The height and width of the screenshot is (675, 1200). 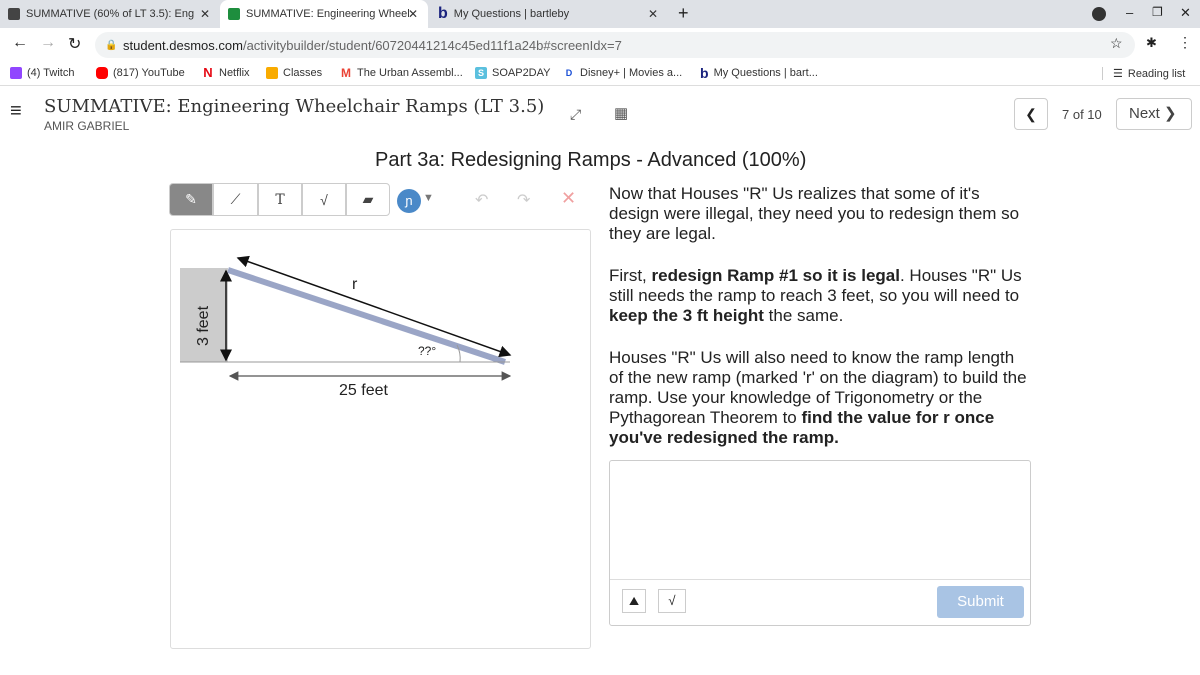 I want to click on minimize-button: –, so click(x=1129, y=12).